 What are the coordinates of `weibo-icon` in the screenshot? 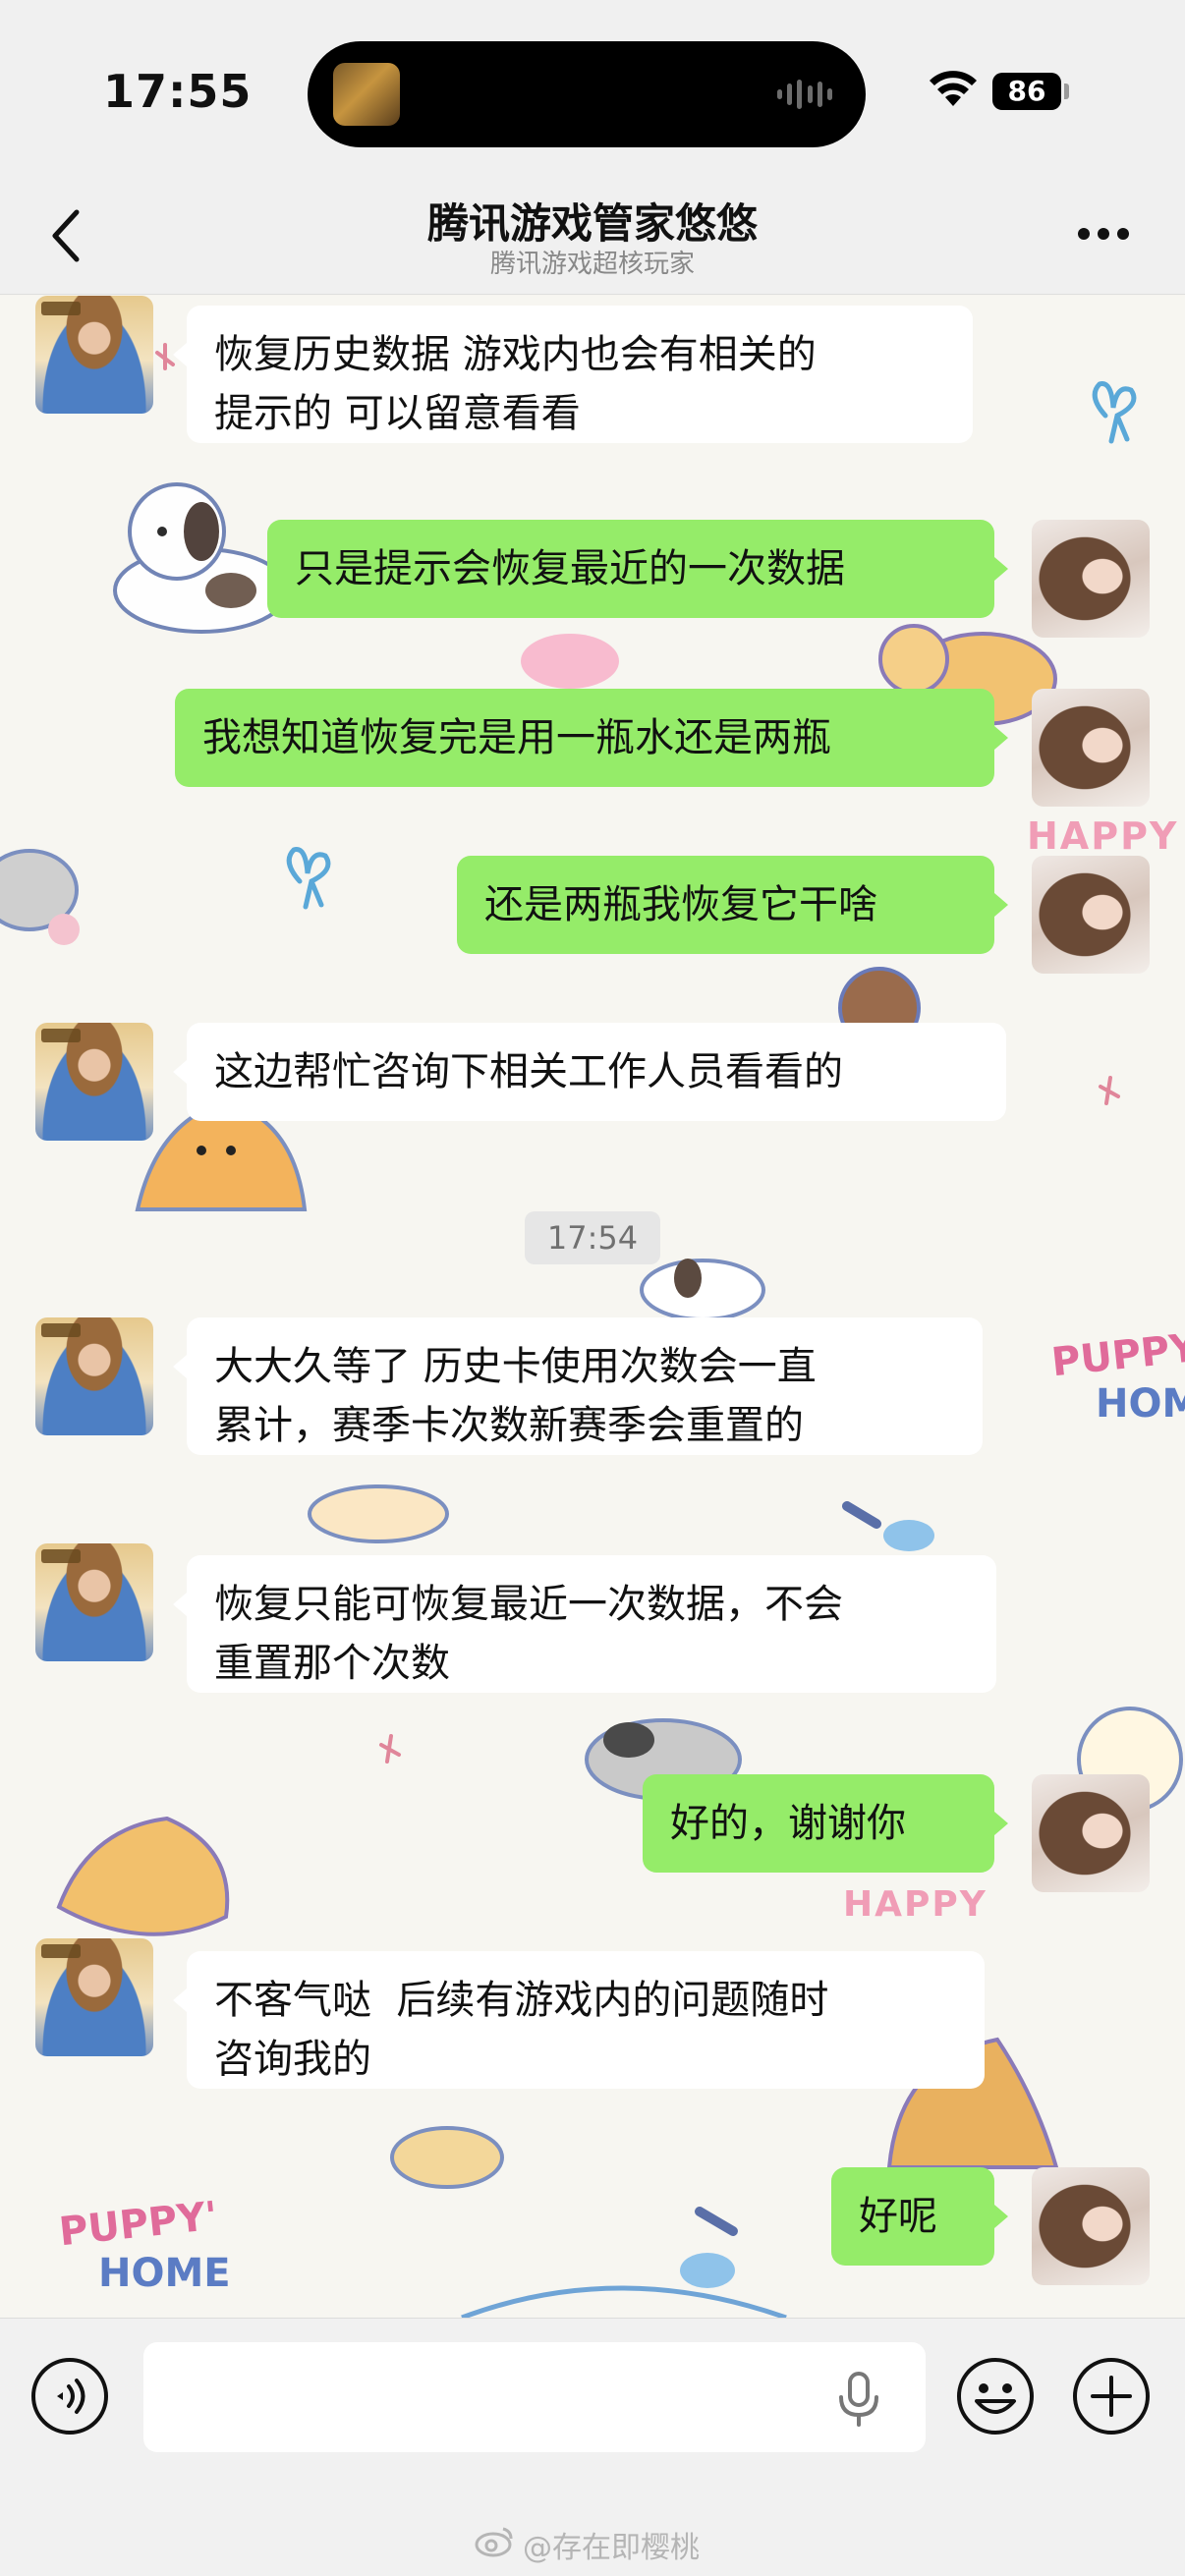 It's located at (494, 2542).